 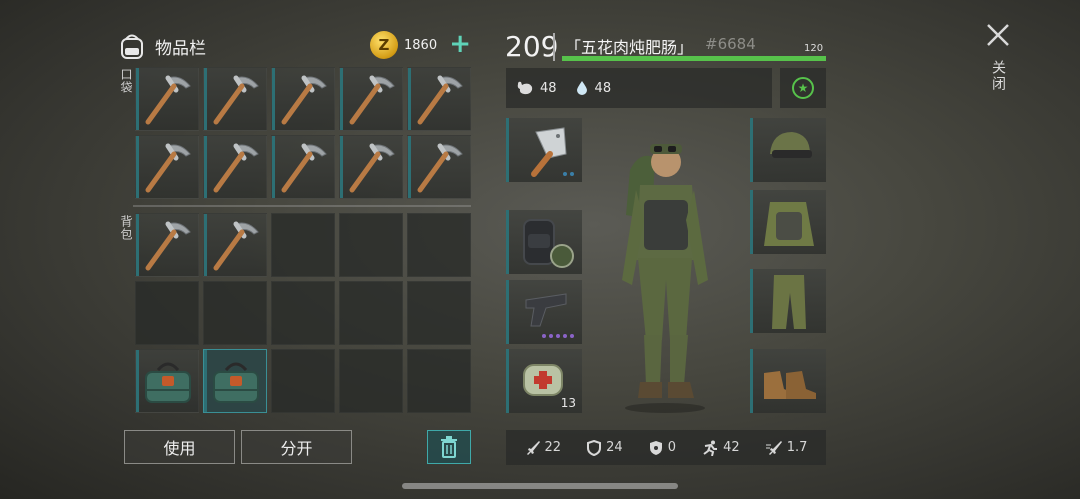 I want to click on combat-stats-bar: 22 24 0 42 1.7, so click(x=666, y=447).